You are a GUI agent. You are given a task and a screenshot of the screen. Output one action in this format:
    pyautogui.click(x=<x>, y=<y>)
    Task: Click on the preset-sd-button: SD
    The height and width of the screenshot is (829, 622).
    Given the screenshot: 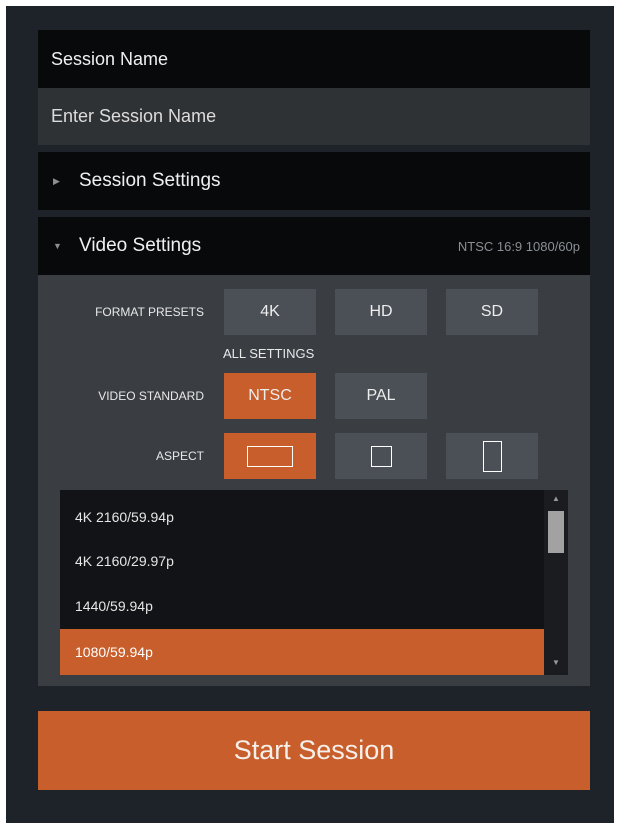 What is the action you would take?
    pyautogui.click(x=492, y=312)
    